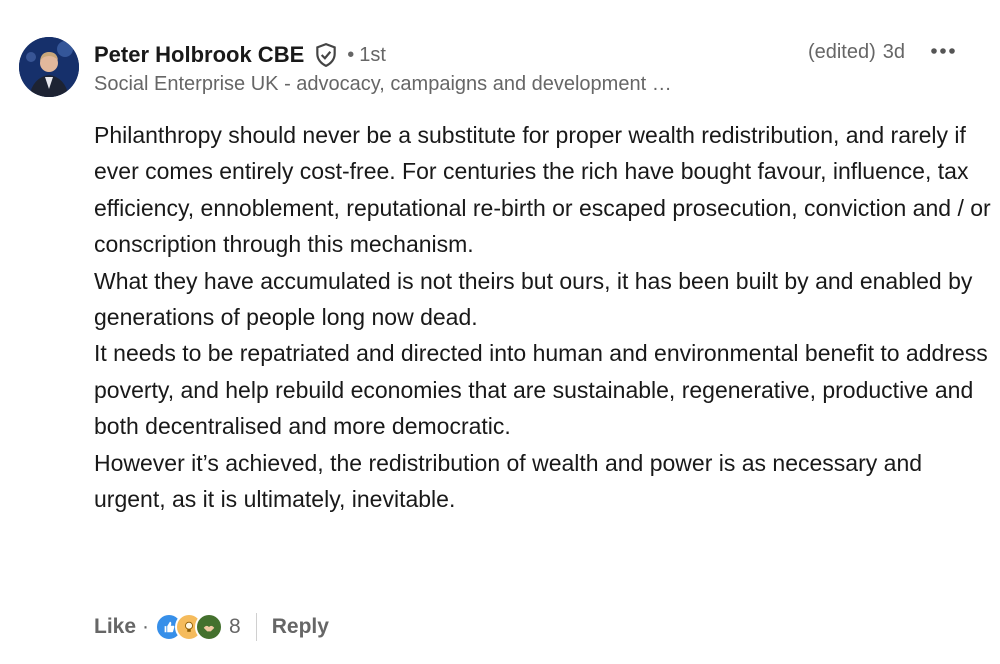 This screenshot has width=1000, height=664. I want to click on timestamp: 3d, so click(894, 52).